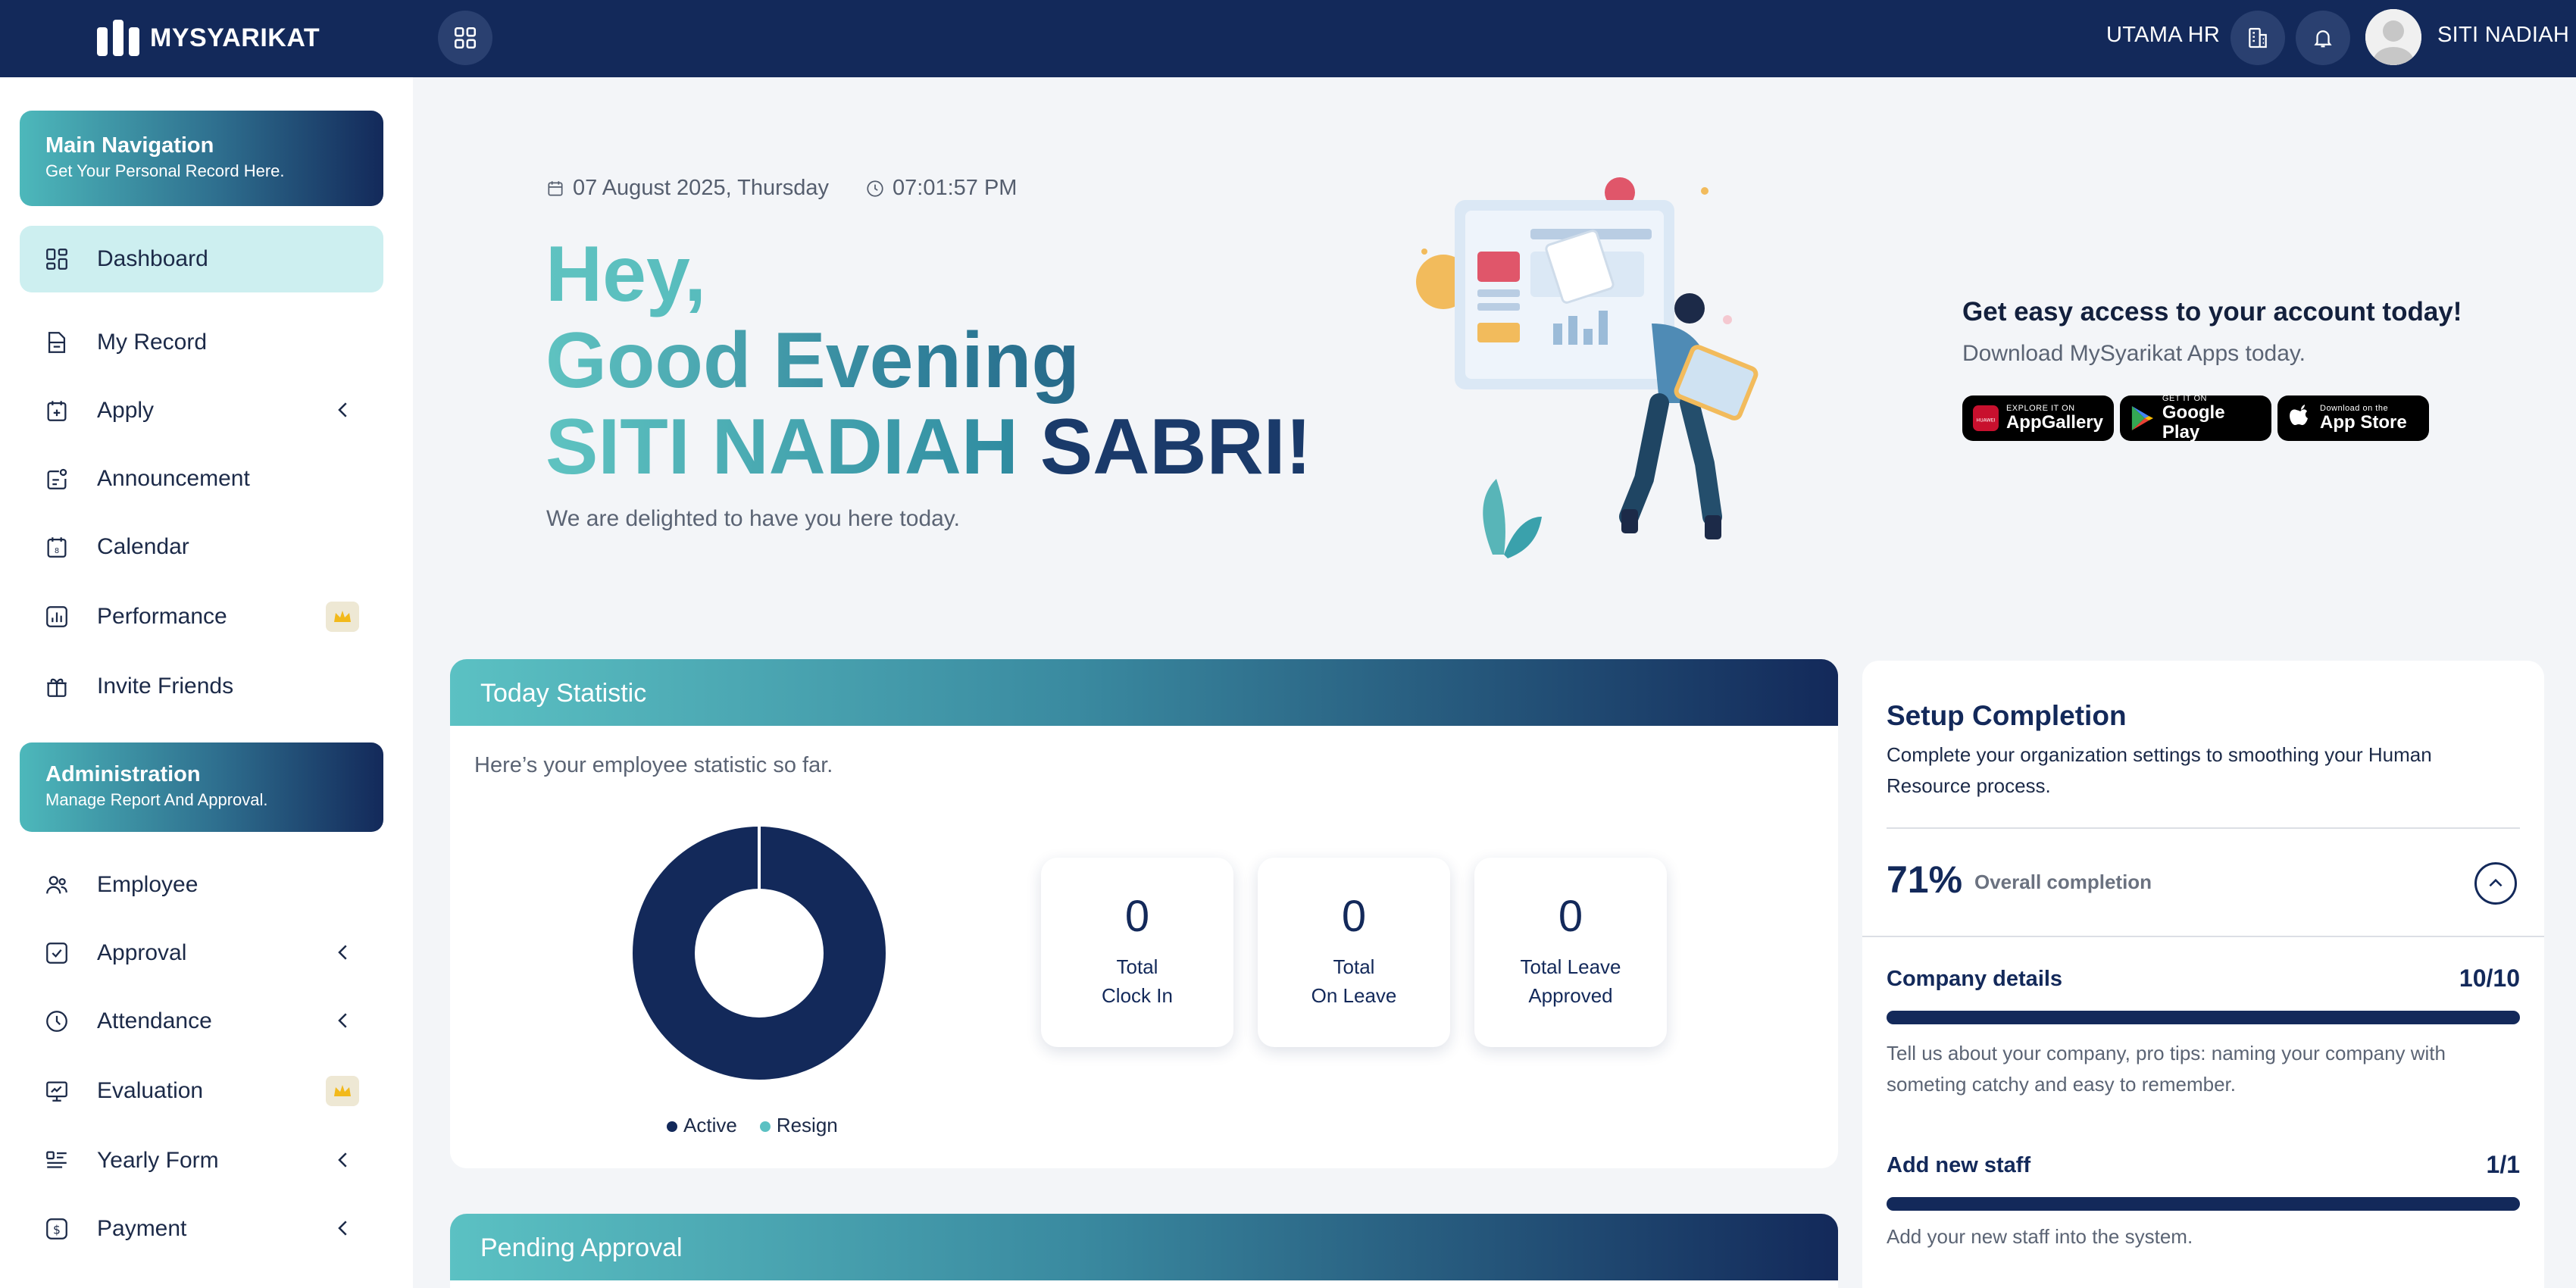 Image resolution: width=2576 pixels, height=1288 pixels. Describe the element at coordinates (142, 1228) in the screenshot. I see `sidebar-item-label: Payment` at that location.